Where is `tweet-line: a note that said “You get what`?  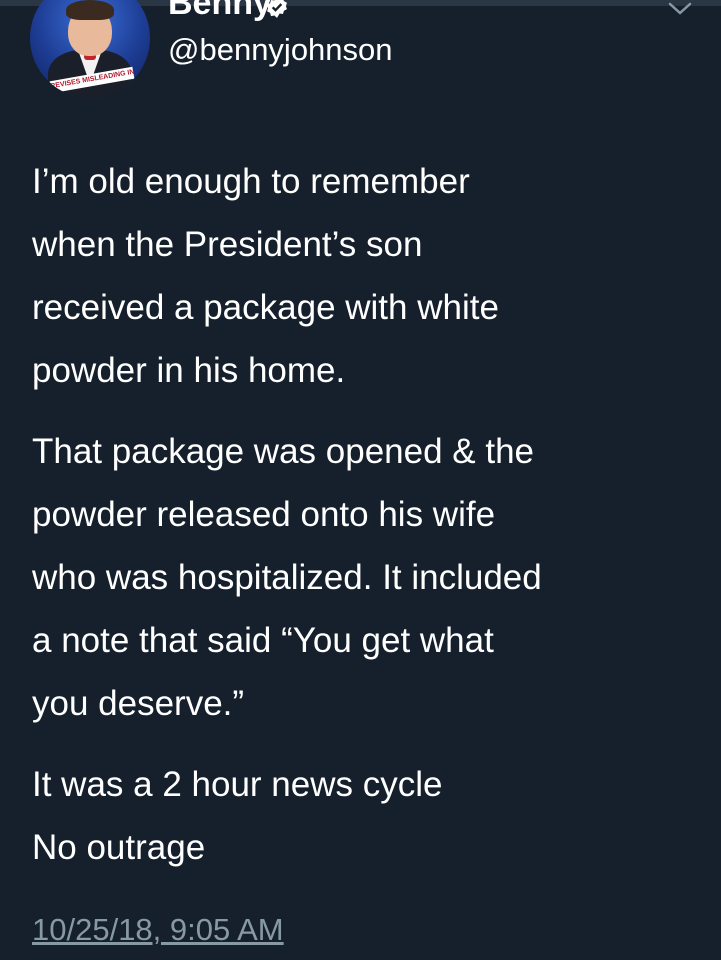 tweet-line: a note that said “You get what is located at coordinates (263, 640).